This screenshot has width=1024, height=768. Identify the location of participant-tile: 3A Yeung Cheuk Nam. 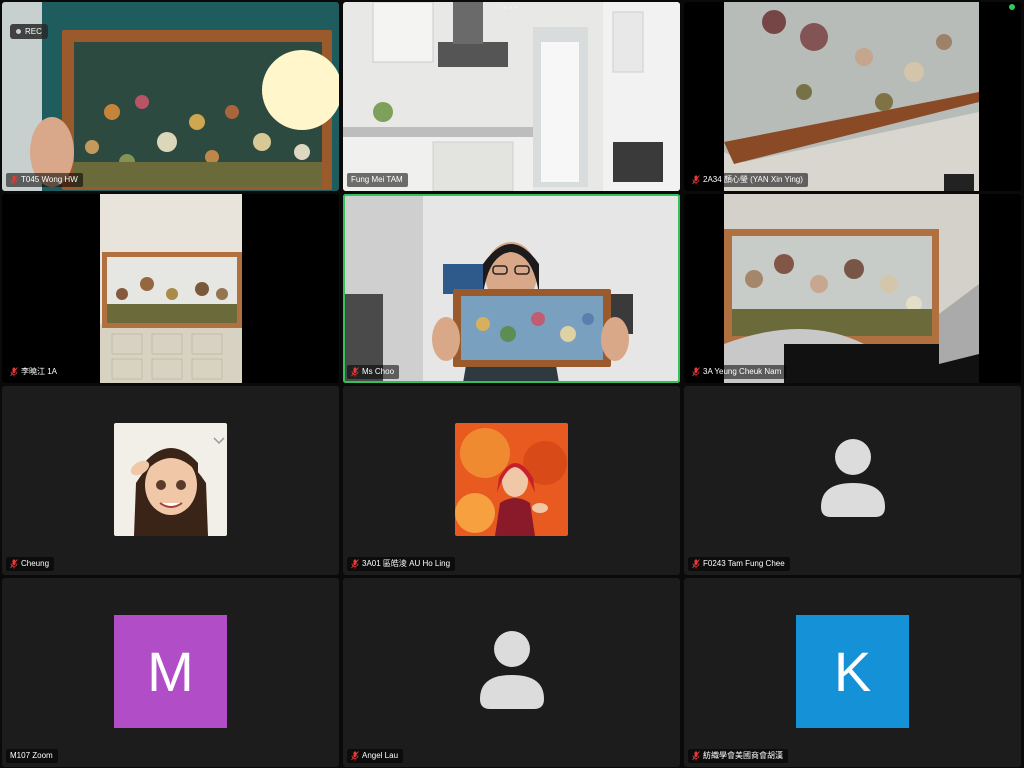
(852, 288).